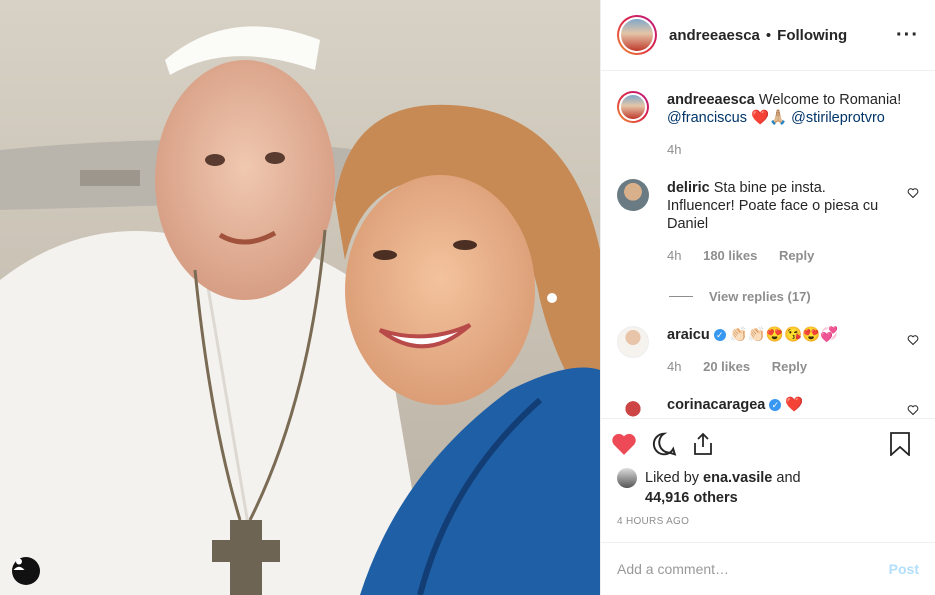 The height and width of the screenshot is (595, 935). I want to click on comment: araicu ✓ 👏🏻👏🏻😍😘😍💞 4h 20 likes Reply, so click(768, 351).